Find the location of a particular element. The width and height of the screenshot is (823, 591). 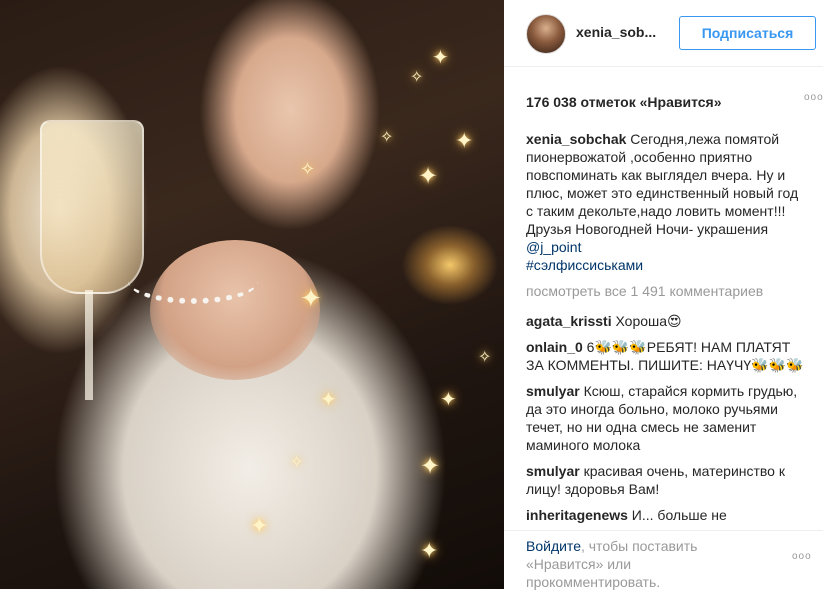

list-item: agata_krissti Хороша😍 is located at coordinates (666, 321).